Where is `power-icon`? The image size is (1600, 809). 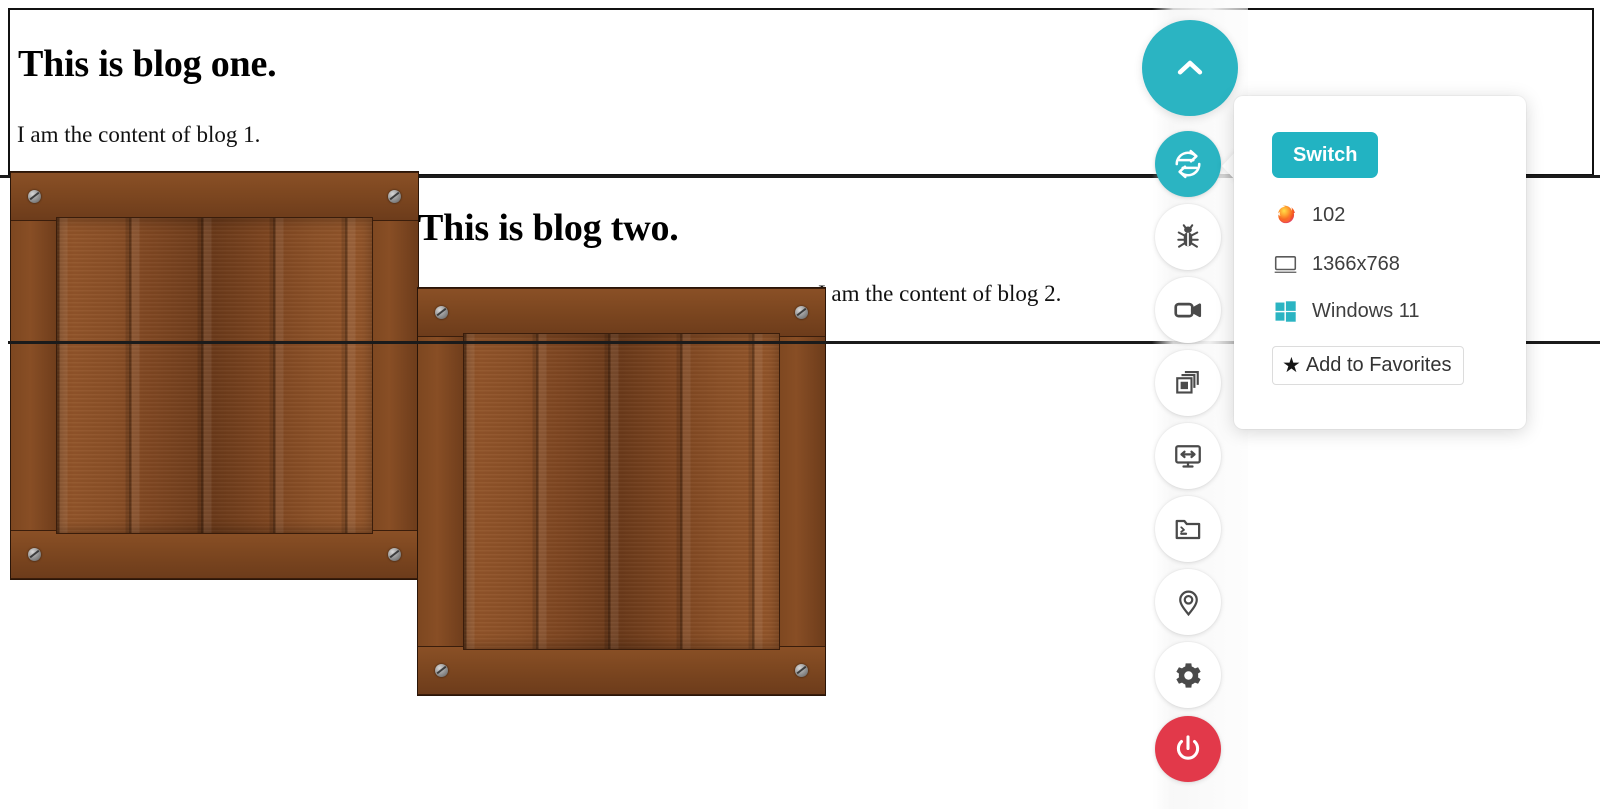
power-icon is located at coordinates (1188, 749).